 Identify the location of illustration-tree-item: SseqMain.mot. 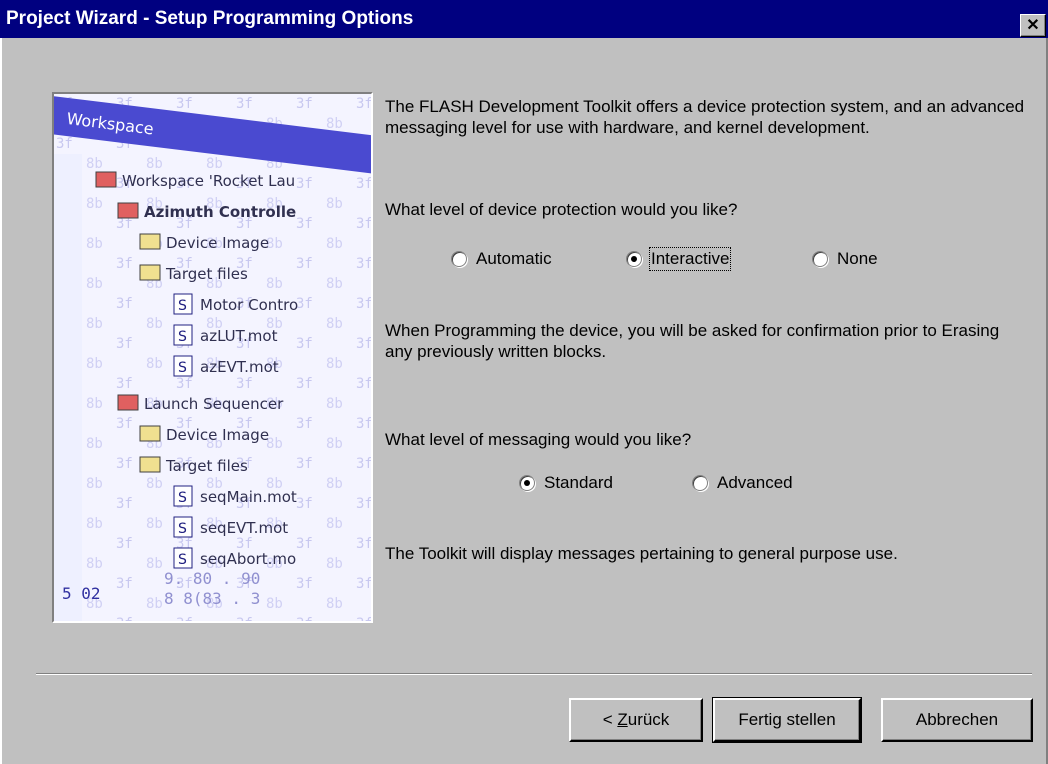
(235, 496).